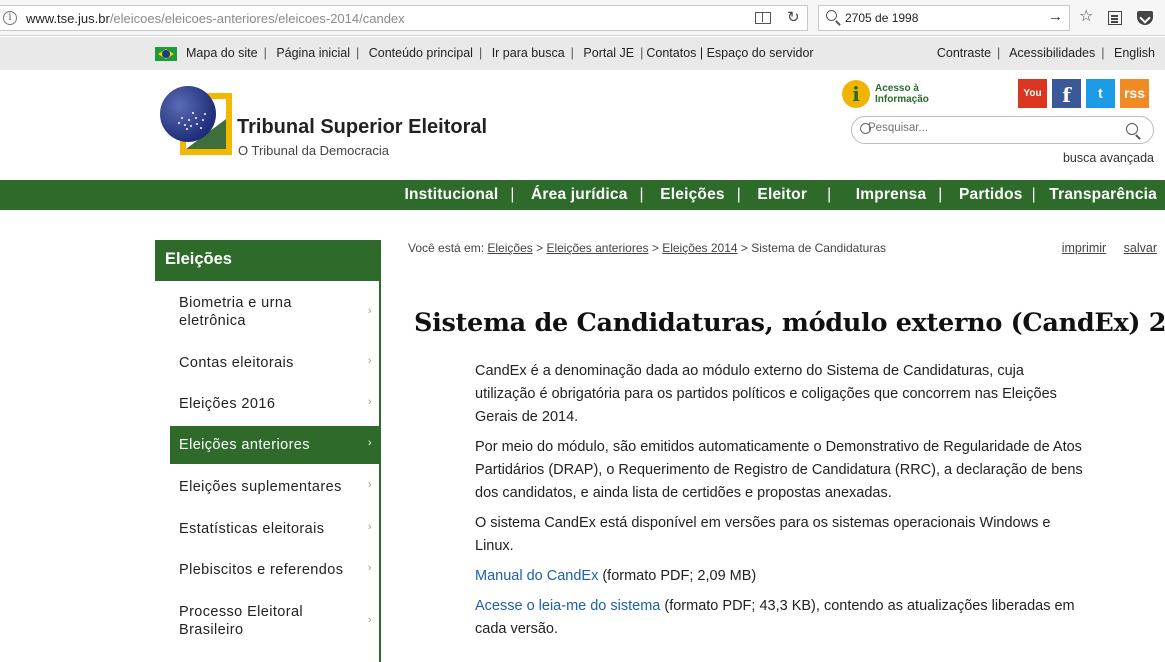 The image size is (1165, 662). What do you see at coordinates (1032, 103) in the screenshot?
I see `youtube-icon: You Tube` at bounding box center [1032, 103].